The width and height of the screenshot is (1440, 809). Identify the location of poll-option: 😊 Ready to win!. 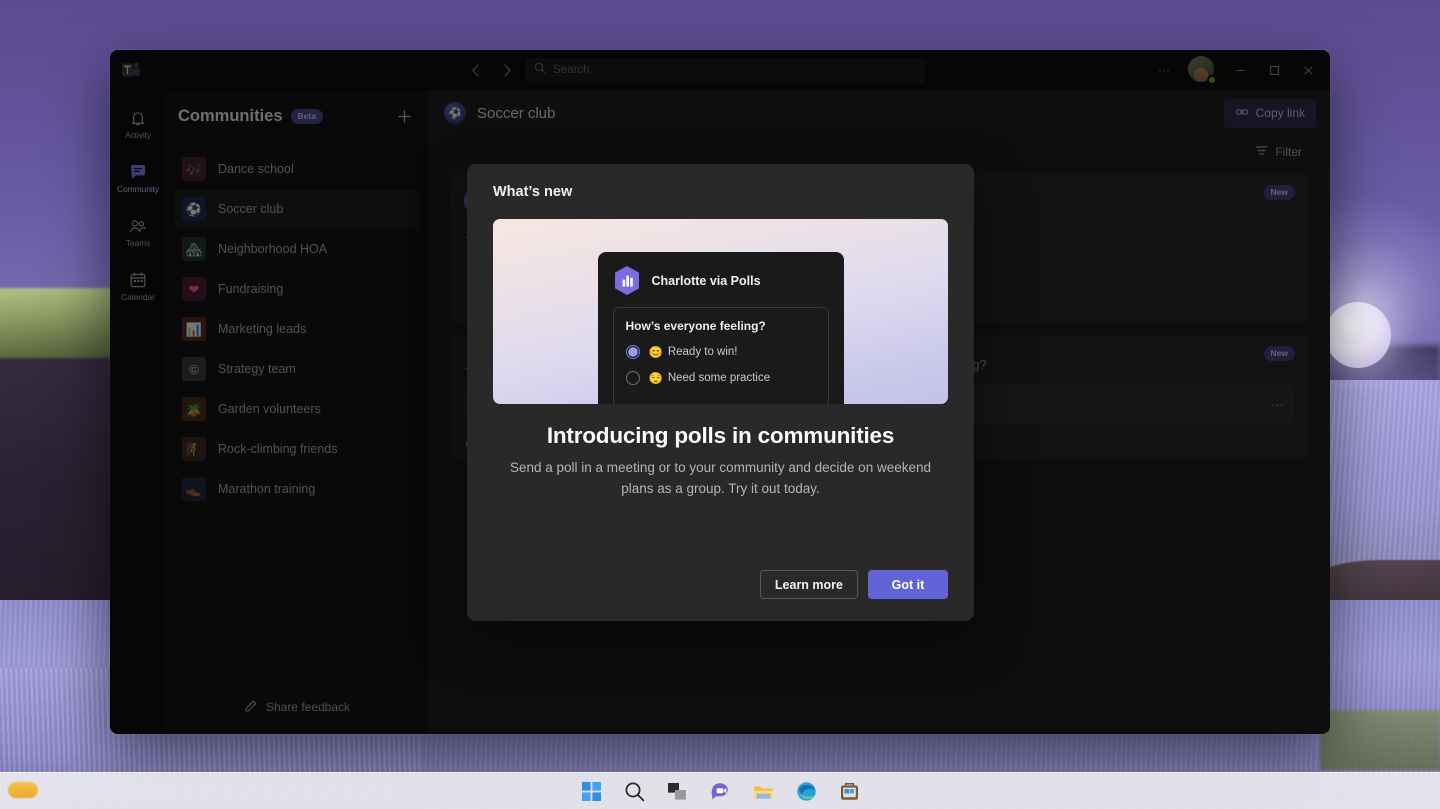
(720, 352).